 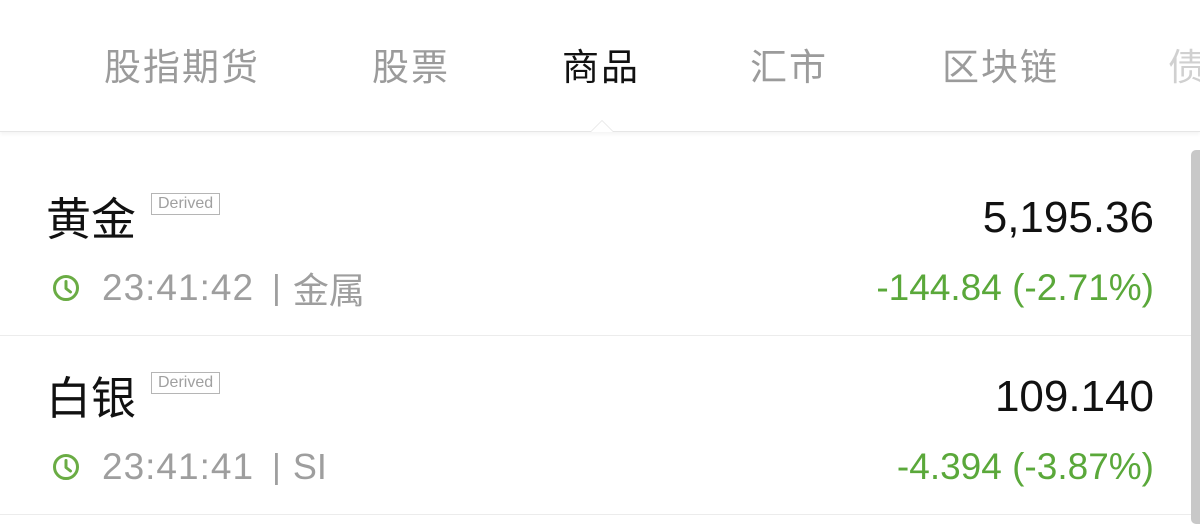 What do you see at coordinates (411, 68) in the screenshot?
I see `tab-stocks: 股票` at bounding box center [411, 68].